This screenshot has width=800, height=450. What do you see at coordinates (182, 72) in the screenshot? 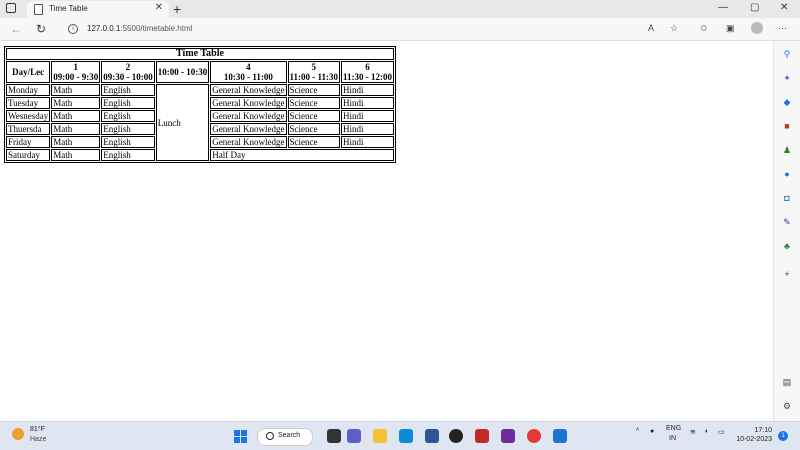
I see `header-time: 10:00 - 10:30` at bounding box center [182, 72].